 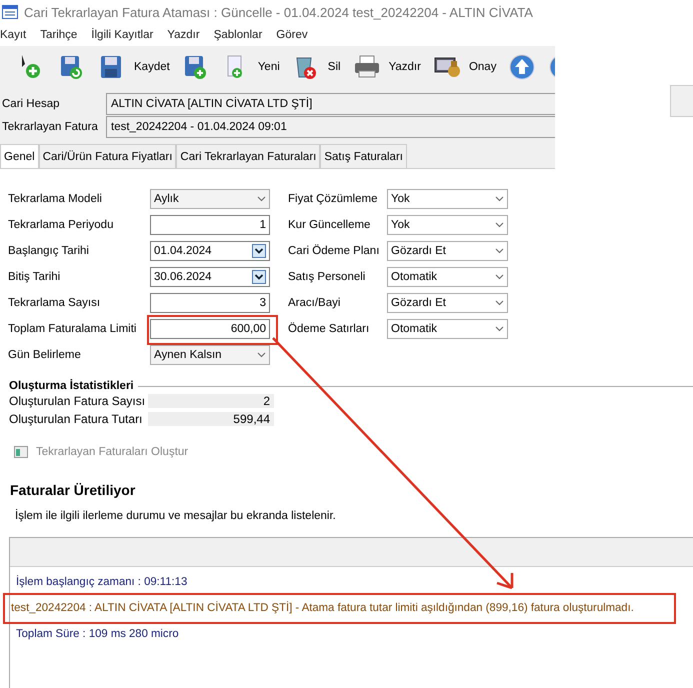 I want to click on toolbar-button: Onay, so click(x=464, y=67).